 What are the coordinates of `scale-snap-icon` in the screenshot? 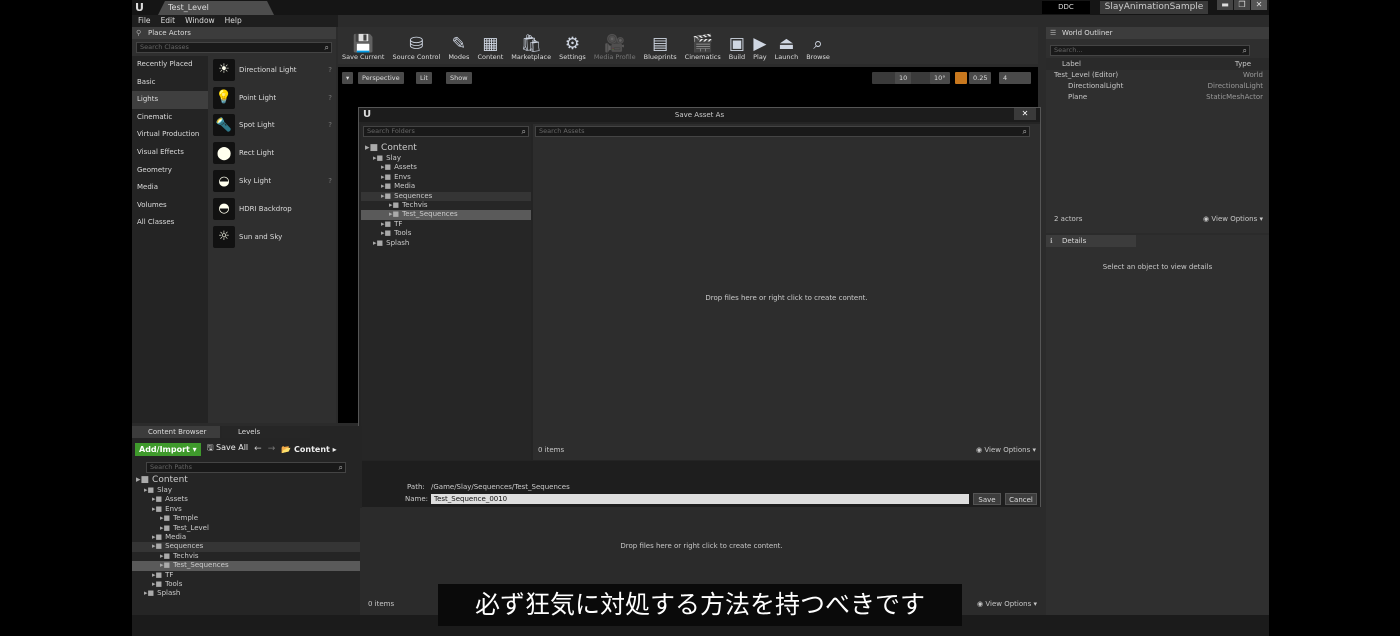 It's located at (961, 78).